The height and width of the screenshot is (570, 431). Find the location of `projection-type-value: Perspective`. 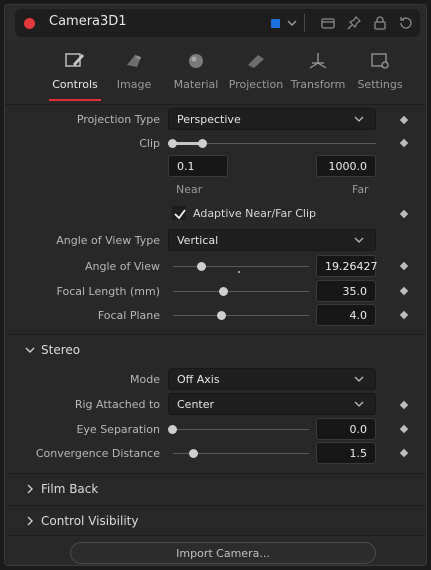

projection-type-value: Perspective is located at coordinates (209, 119).